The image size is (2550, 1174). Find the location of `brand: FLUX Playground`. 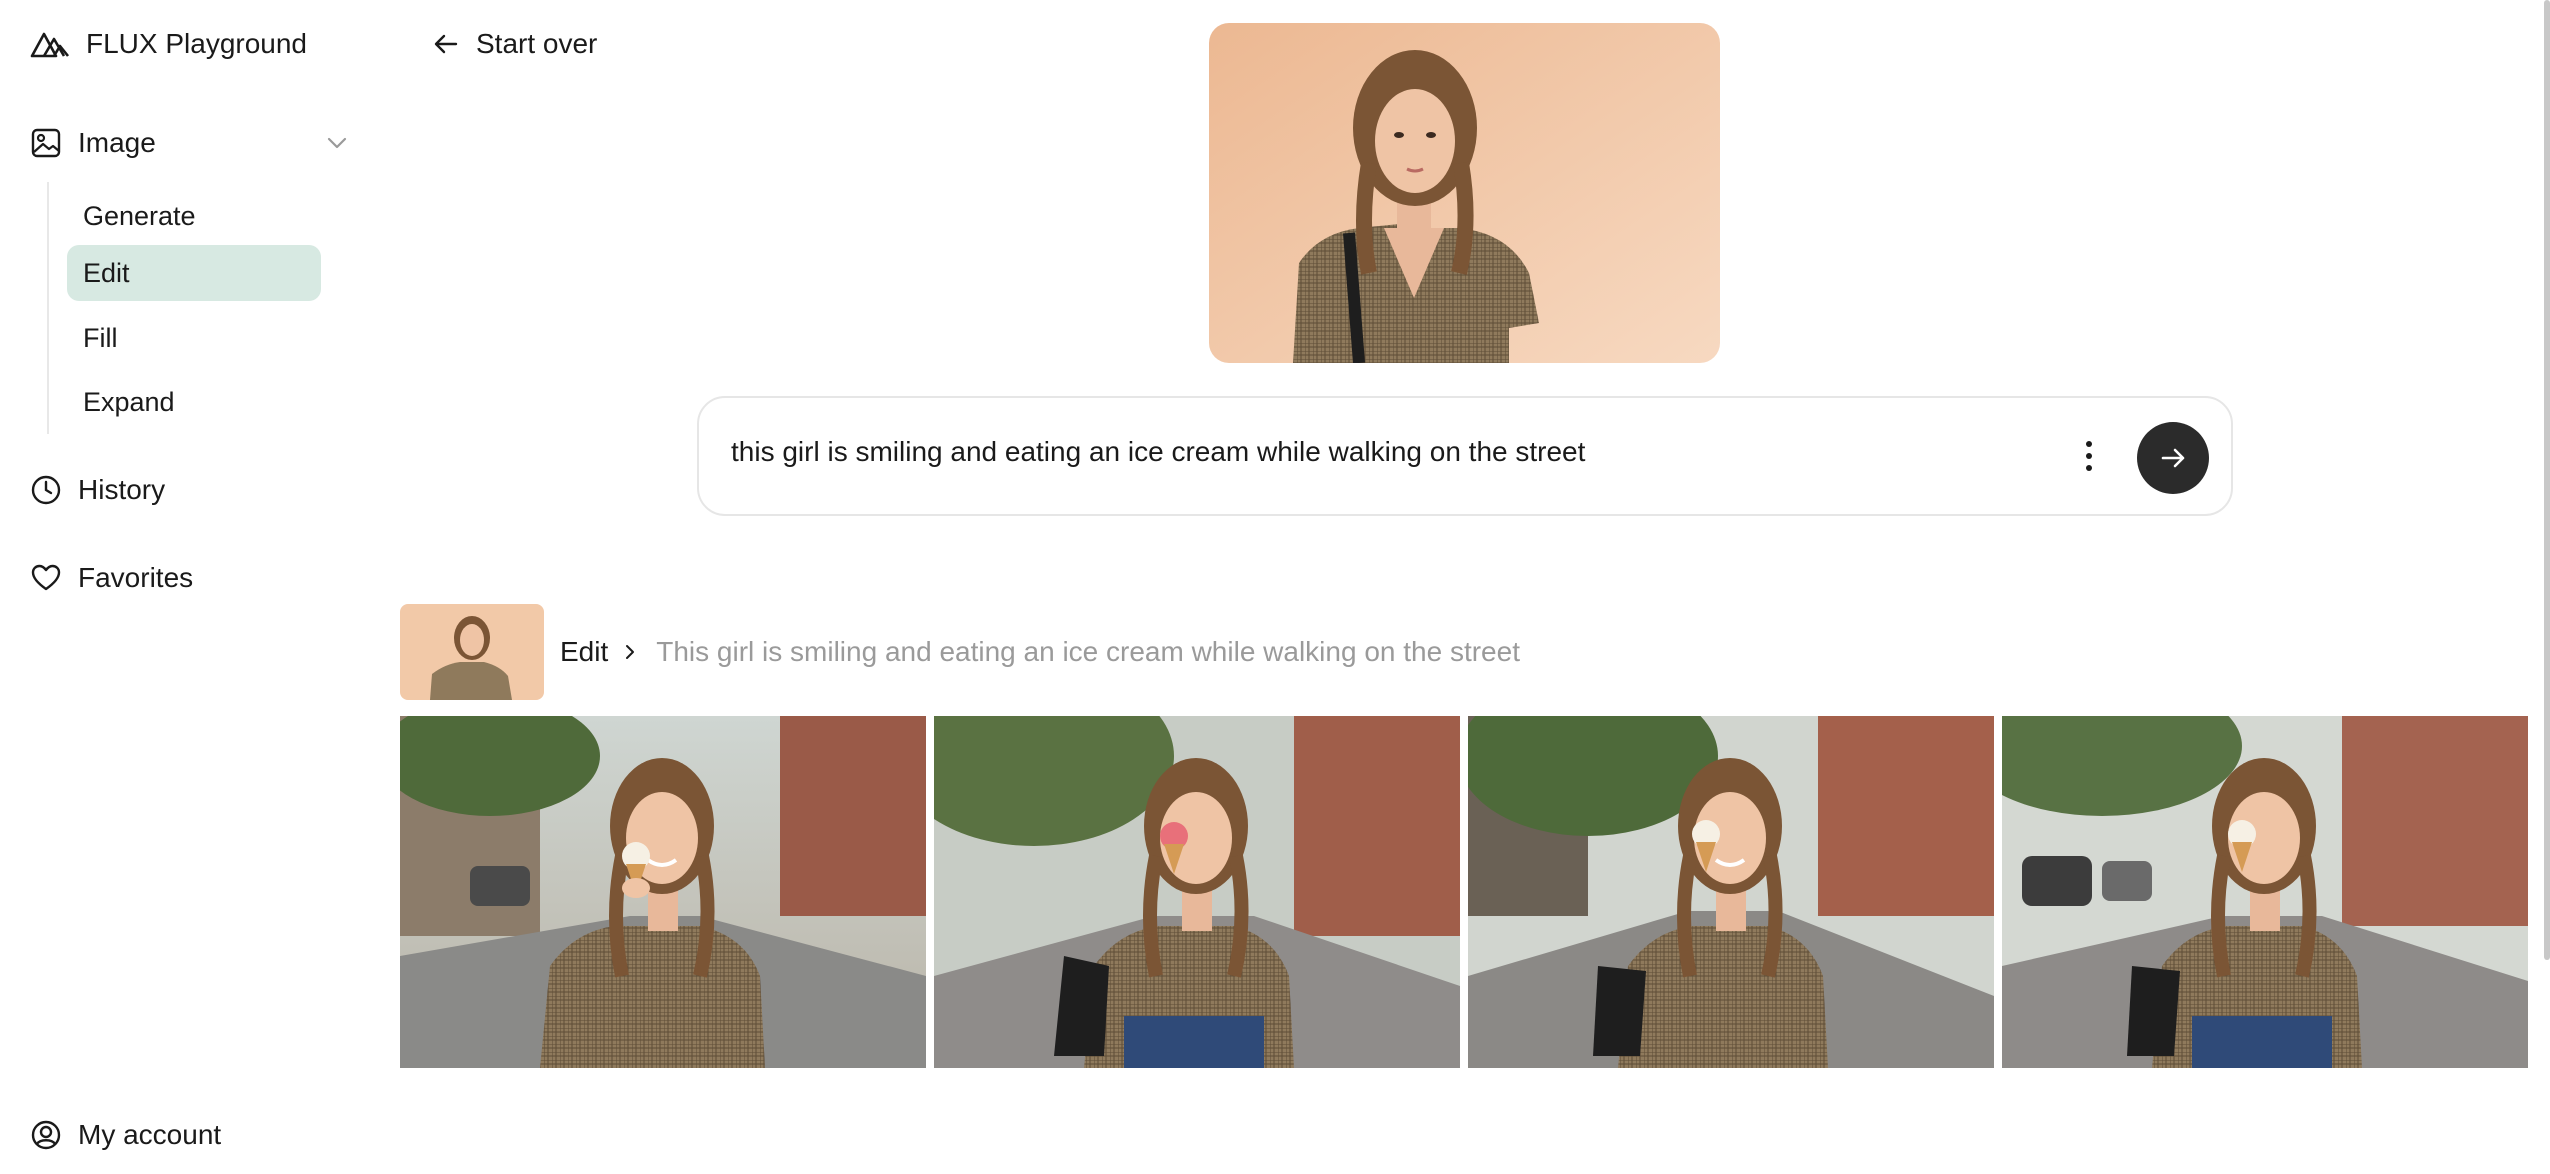

brand: FLUX Playground is located at coordinates (168, 44).